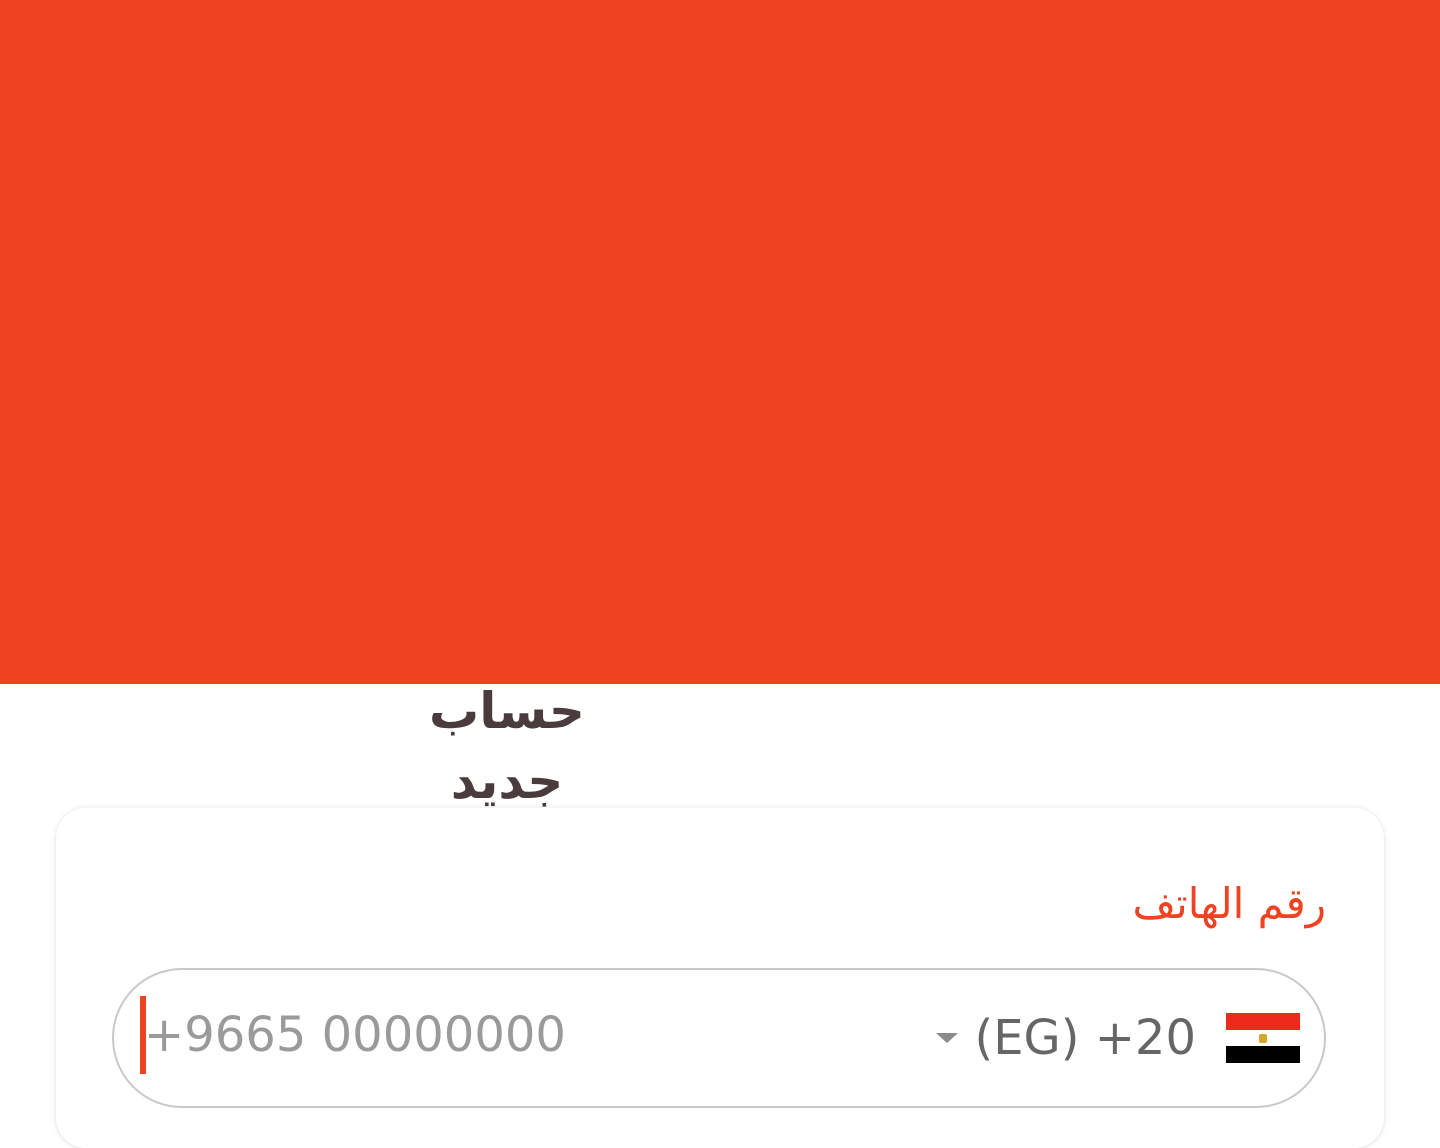 The height and width of the screenshot is (1148, 1440). What do you see at coordinates (1263, 1038) in the screenshot?
I see `egypt-flag-icon` at bounding box center [1263, 1038].